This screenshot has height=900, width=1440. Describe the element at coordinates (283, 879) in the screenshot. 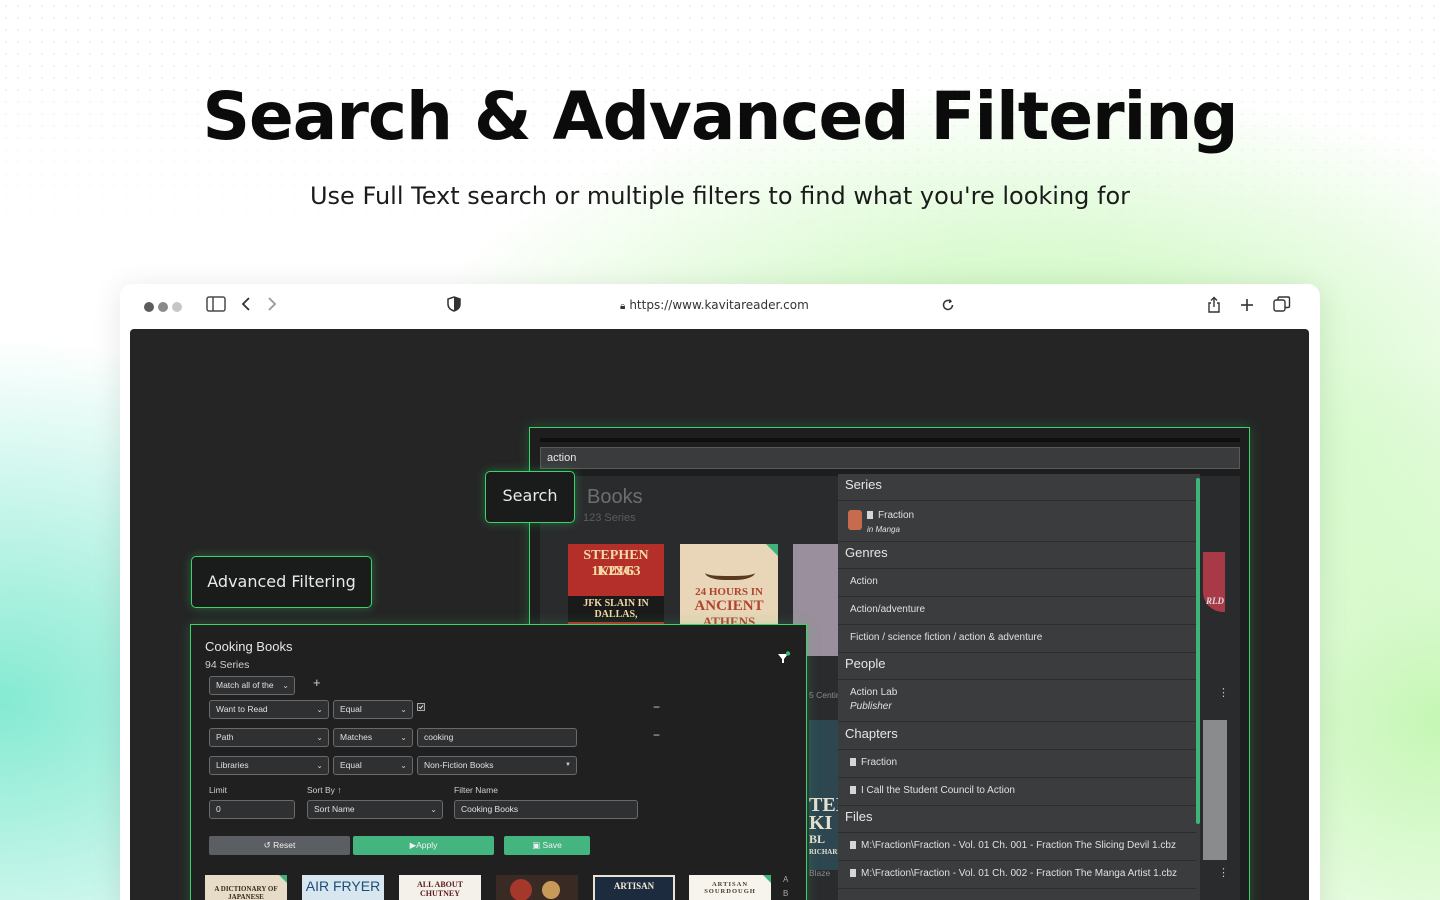

I see `read-corner-badge` at that location.